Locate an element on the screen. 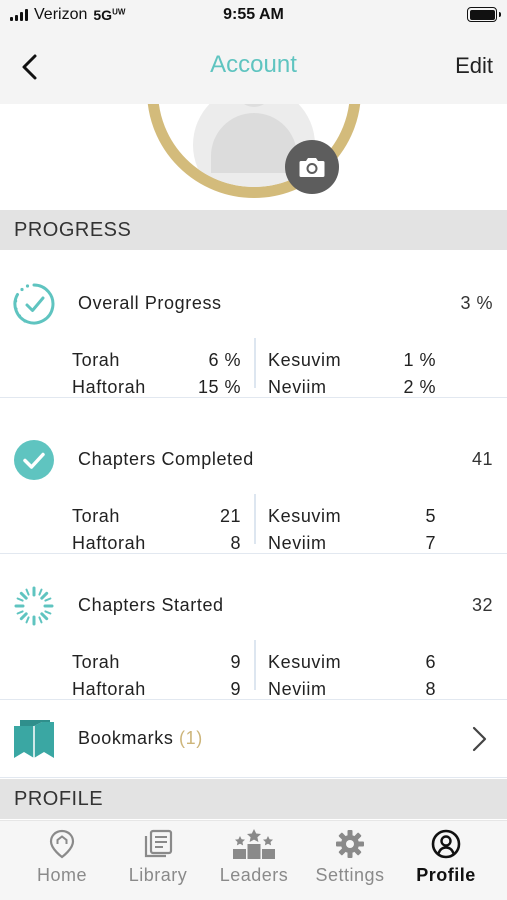  tab-leaders-label: Leaders is located at coordinates (254, 875).